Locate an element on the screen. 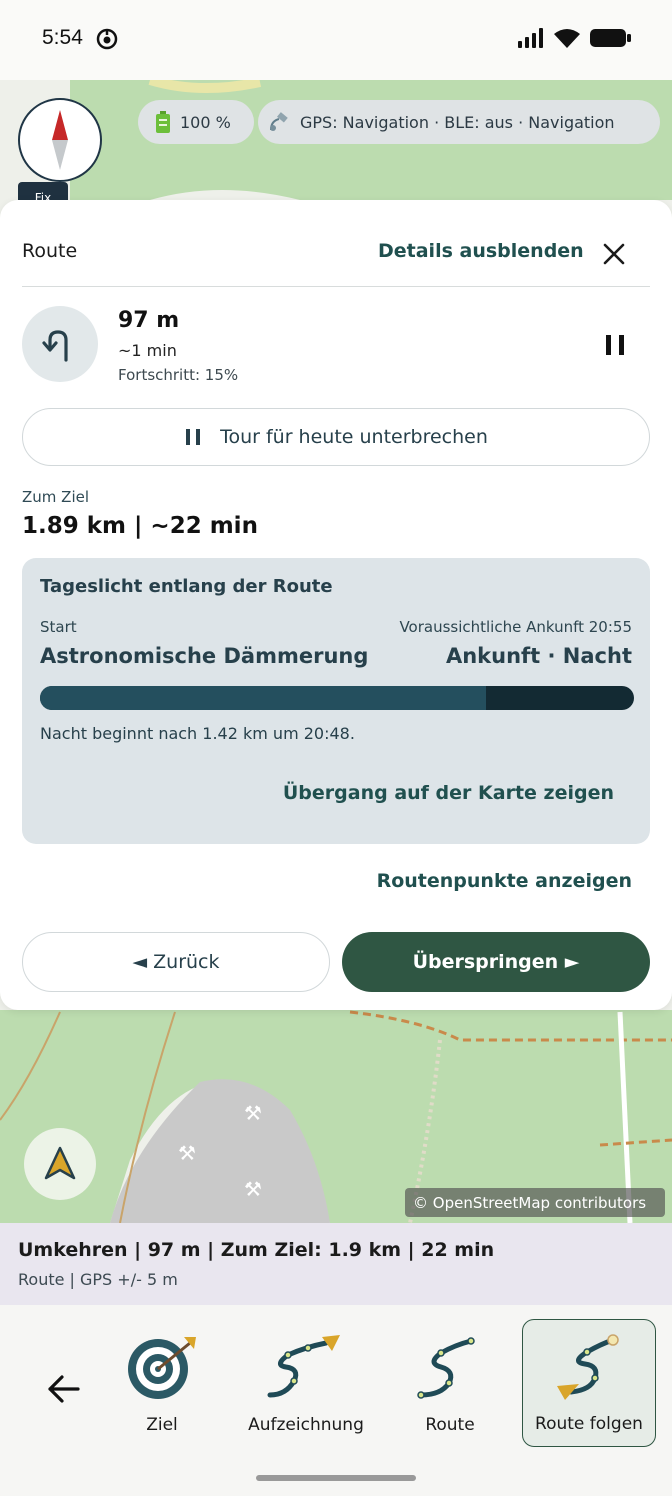  pause-tour-button: Tour für heute unterbrechen is located at coordinates (336, 437).